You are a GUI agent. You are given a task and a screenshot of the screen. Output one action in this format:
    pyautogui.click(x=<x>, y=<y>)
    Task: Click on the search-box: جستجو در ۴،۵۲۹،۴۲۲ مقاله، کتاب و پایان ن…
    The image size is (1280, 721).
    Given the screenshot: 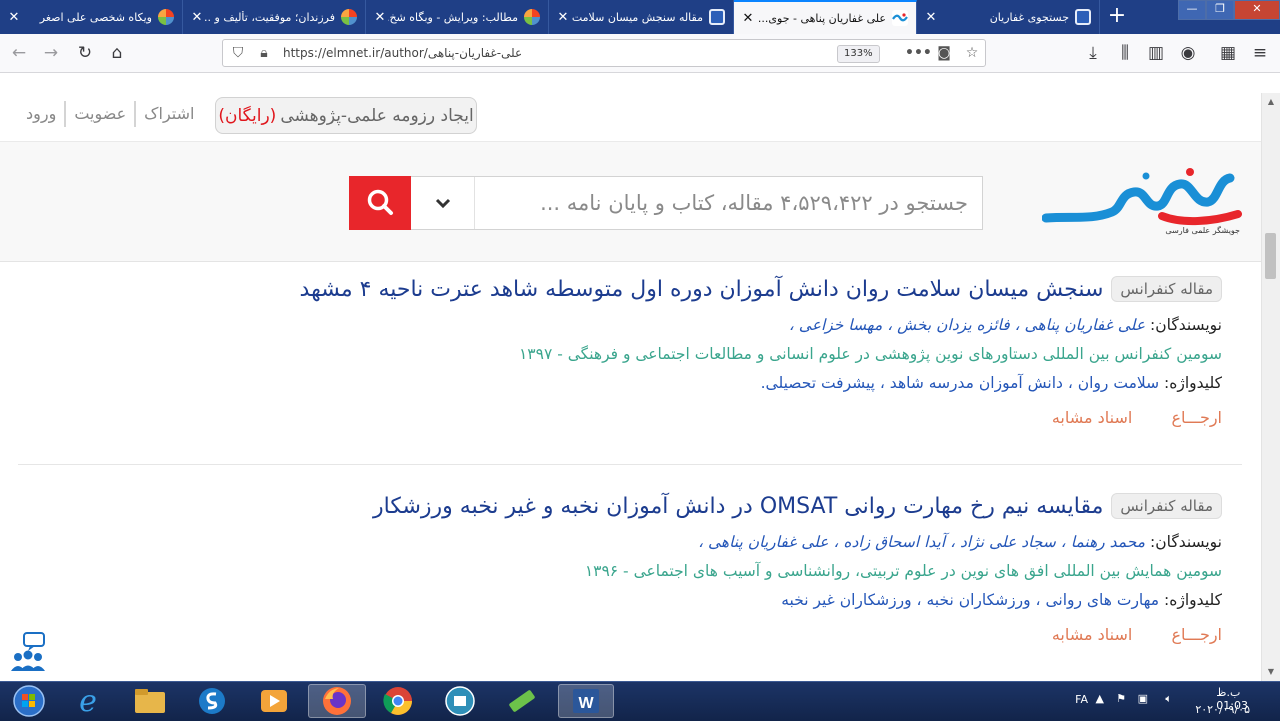 What is the action you would take?
    pyautogui.click(x=666, y=203)
    